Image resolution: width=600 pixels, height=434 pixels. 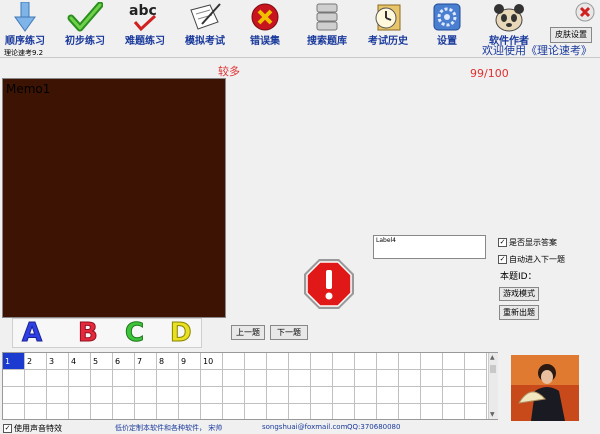 I want to click on next-question-button: 下一题, so click(x=289, y=332).